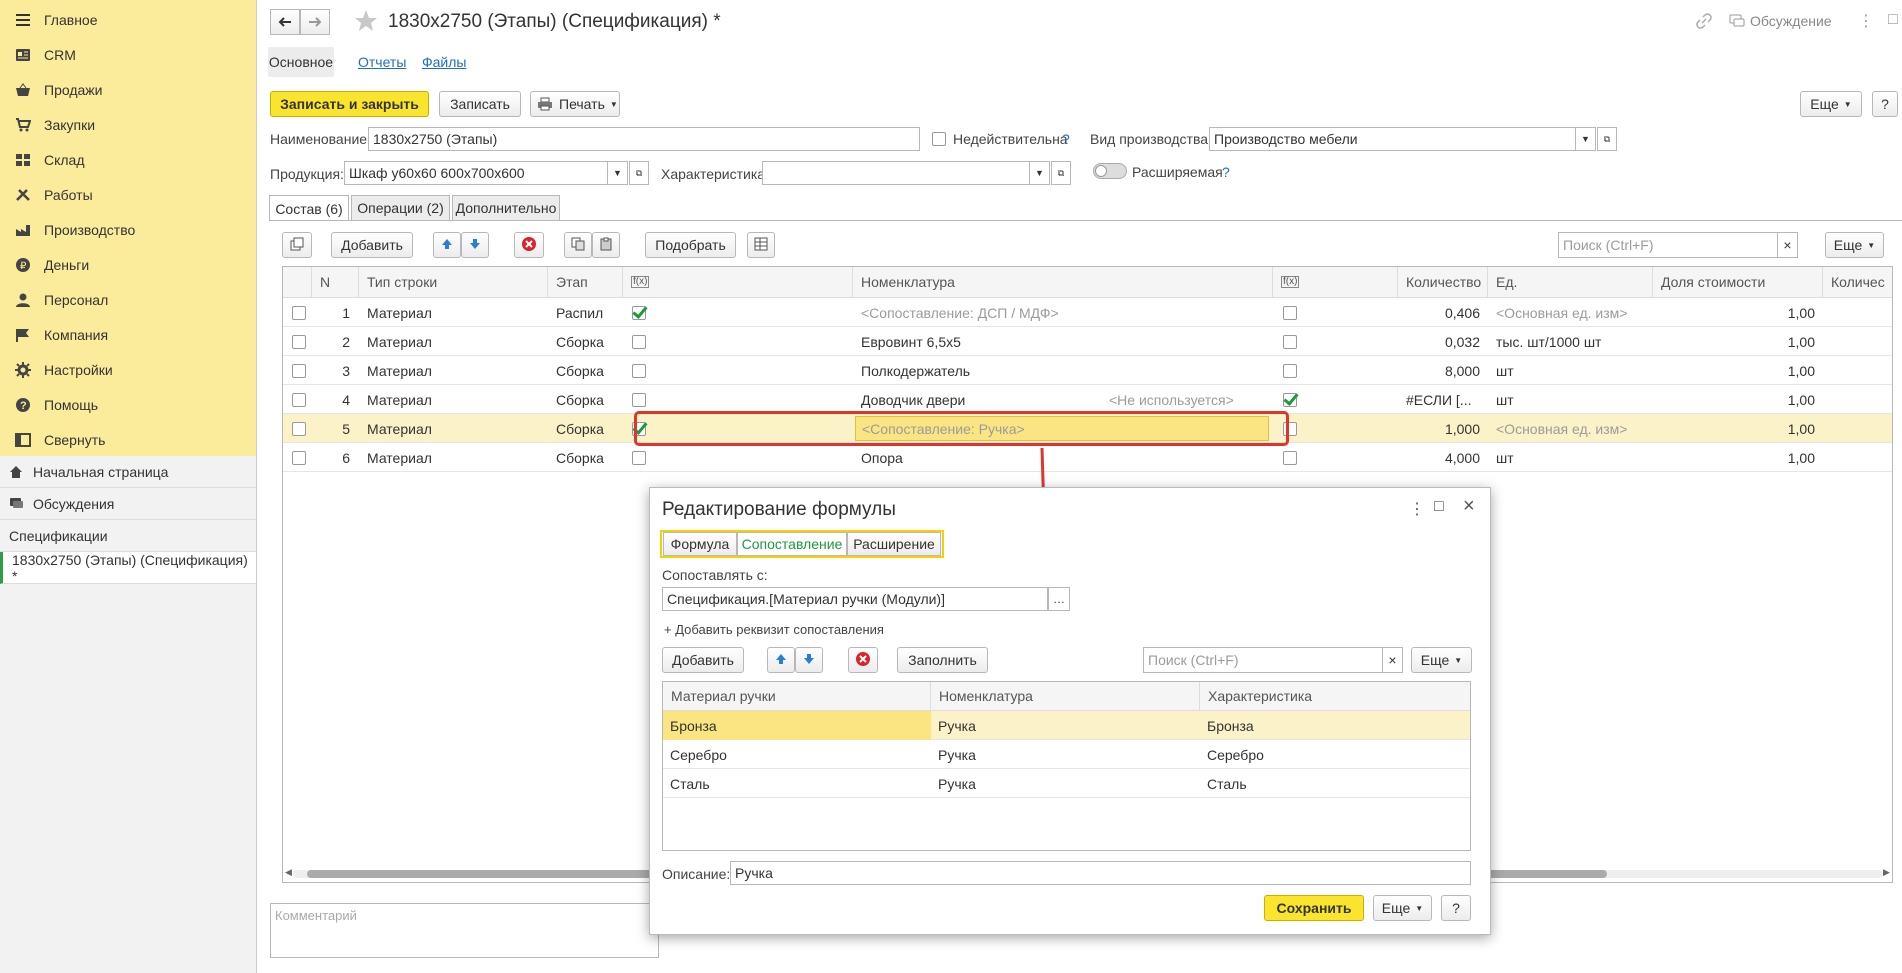 Image resolution: width=1902 pixels, height=973 pixels. I want to click on dialog-add-button: Добавить, so click(703, 660).